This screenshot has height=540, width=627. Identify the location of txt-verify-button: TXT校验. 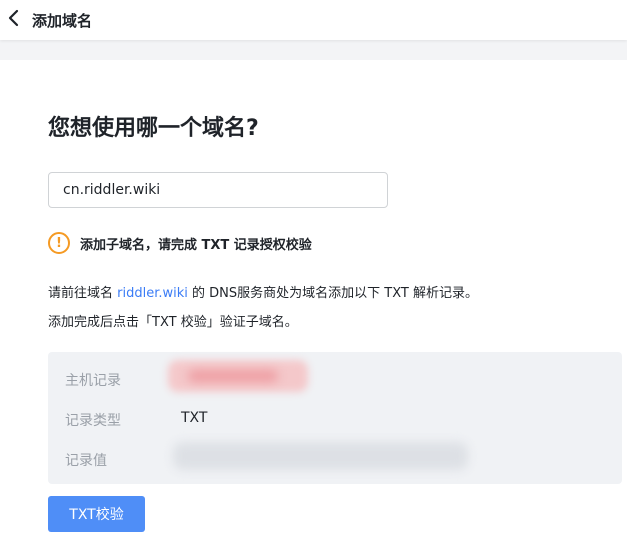
(96, 514).